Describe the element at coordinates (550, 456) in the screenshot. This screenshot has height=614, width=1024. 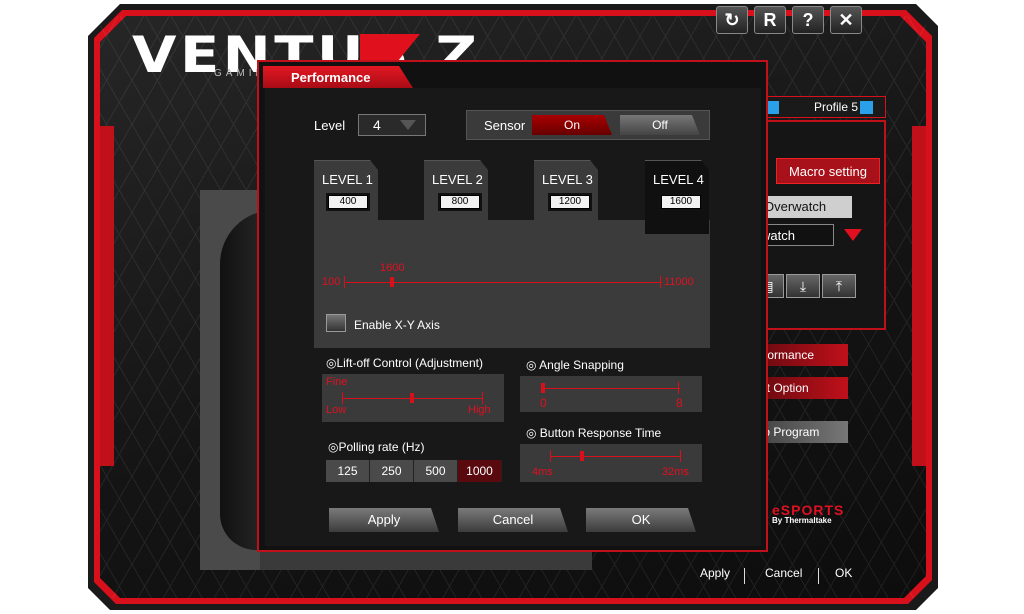
I see `response-slider-start-tick` at that location.